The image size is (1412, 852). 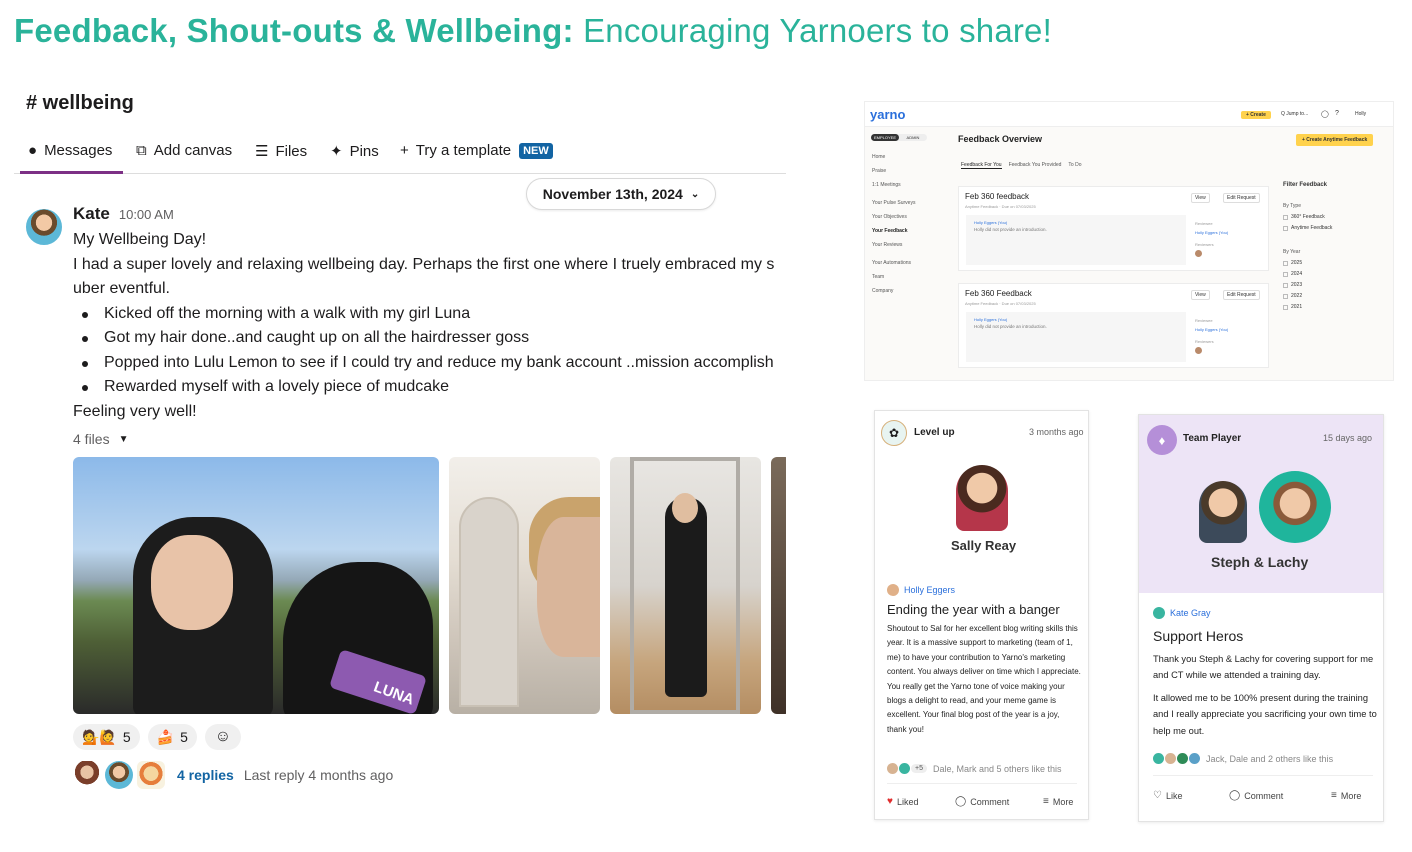 I want to click on sidebar-item-reviews: Your Reviews, so click(x=887, y=245).